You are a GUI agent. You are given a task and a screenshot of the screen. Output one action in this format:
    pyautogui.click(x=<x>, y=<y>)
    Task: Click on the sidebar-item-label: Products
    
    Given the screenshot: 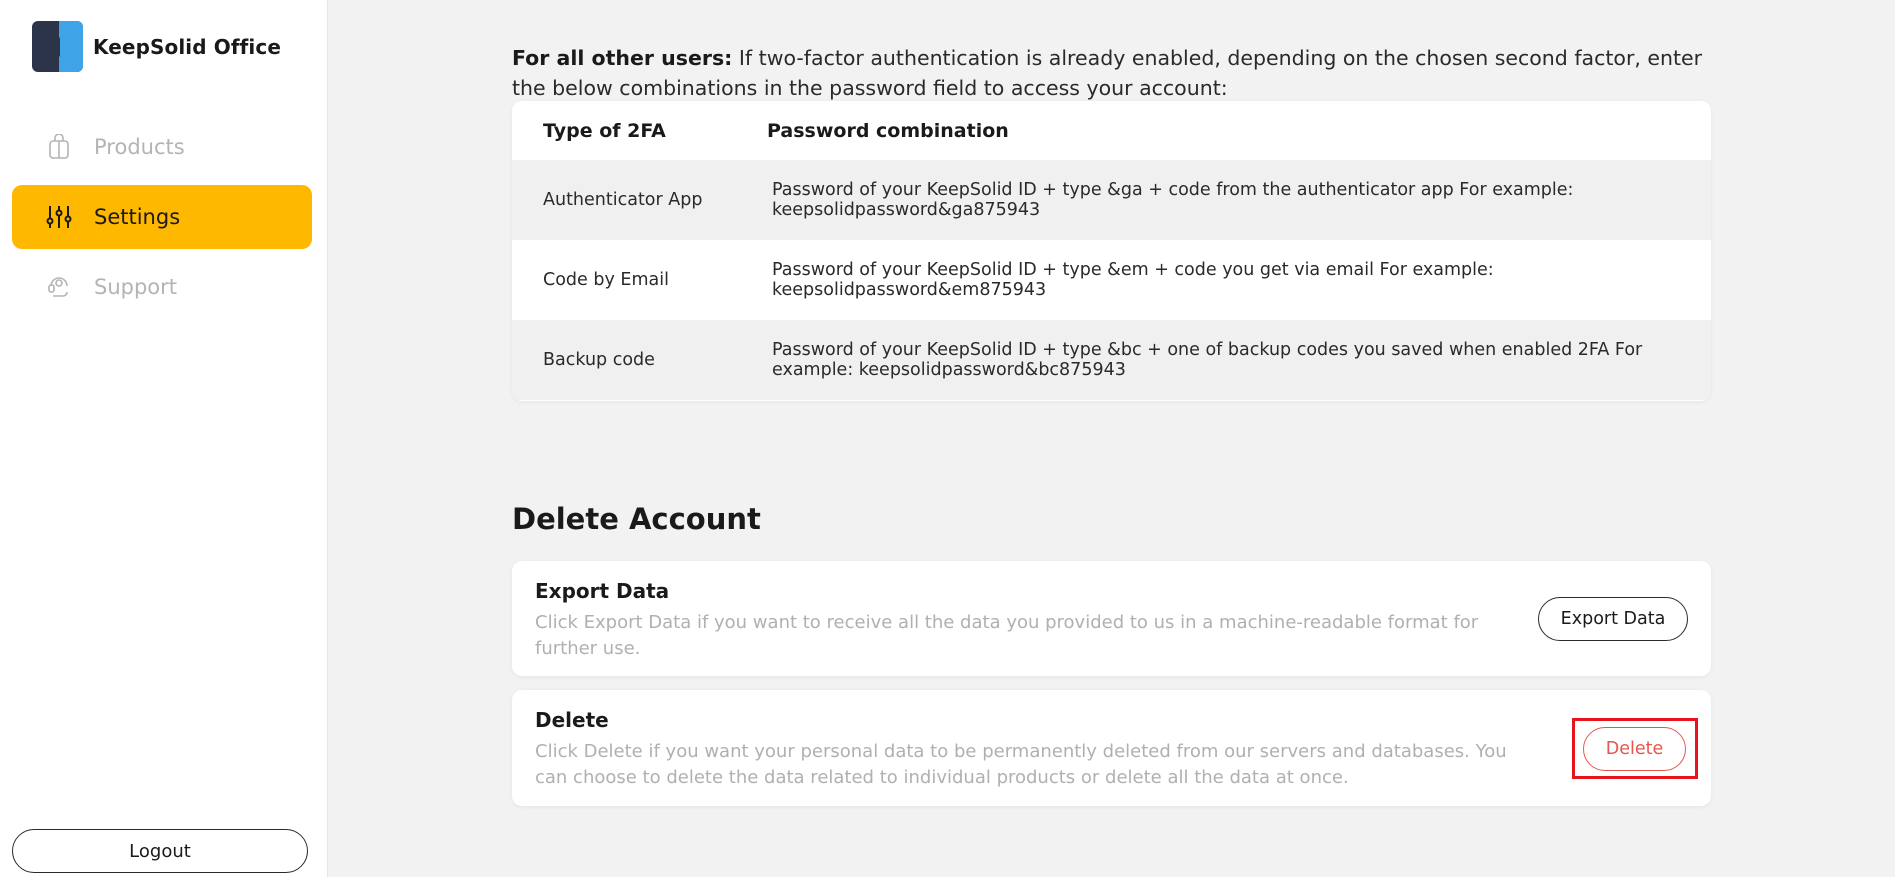 What is the action you would take?
    pyautogui.click(x=139, y=147)
    